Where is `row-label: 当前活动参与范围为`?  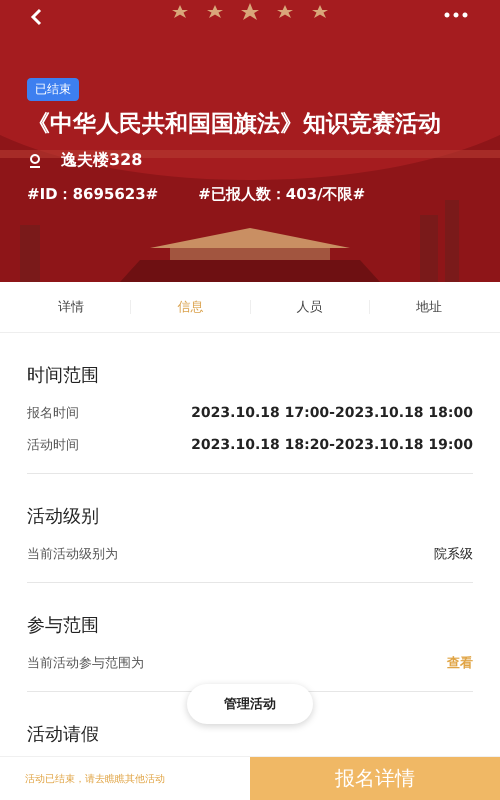
row-label: 当前活动参与范围为 is located at coordinates (85, 663).